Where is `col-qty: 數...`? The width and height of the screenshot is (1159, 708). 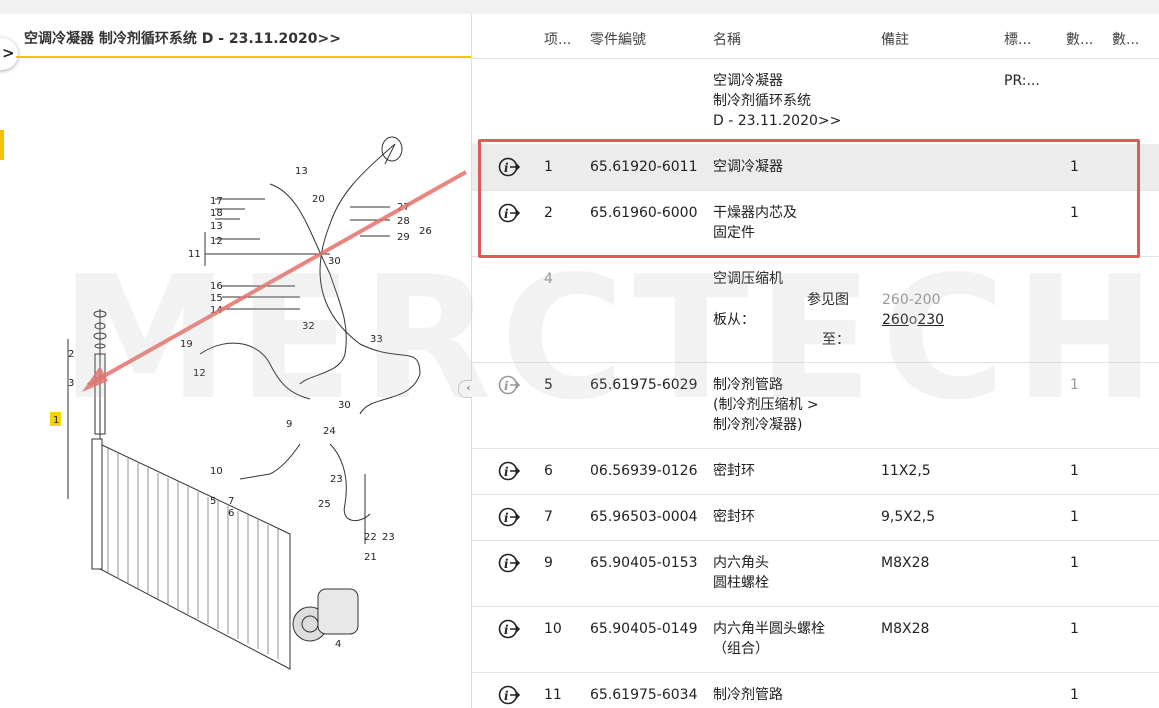 col-qty: 數... is located at coordinates (1079, 39).